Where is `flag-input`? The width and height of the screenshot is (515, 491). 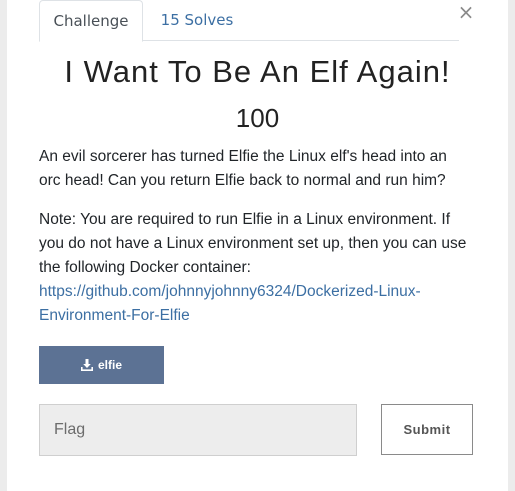
flag-input is located at coordinates (198, 430).